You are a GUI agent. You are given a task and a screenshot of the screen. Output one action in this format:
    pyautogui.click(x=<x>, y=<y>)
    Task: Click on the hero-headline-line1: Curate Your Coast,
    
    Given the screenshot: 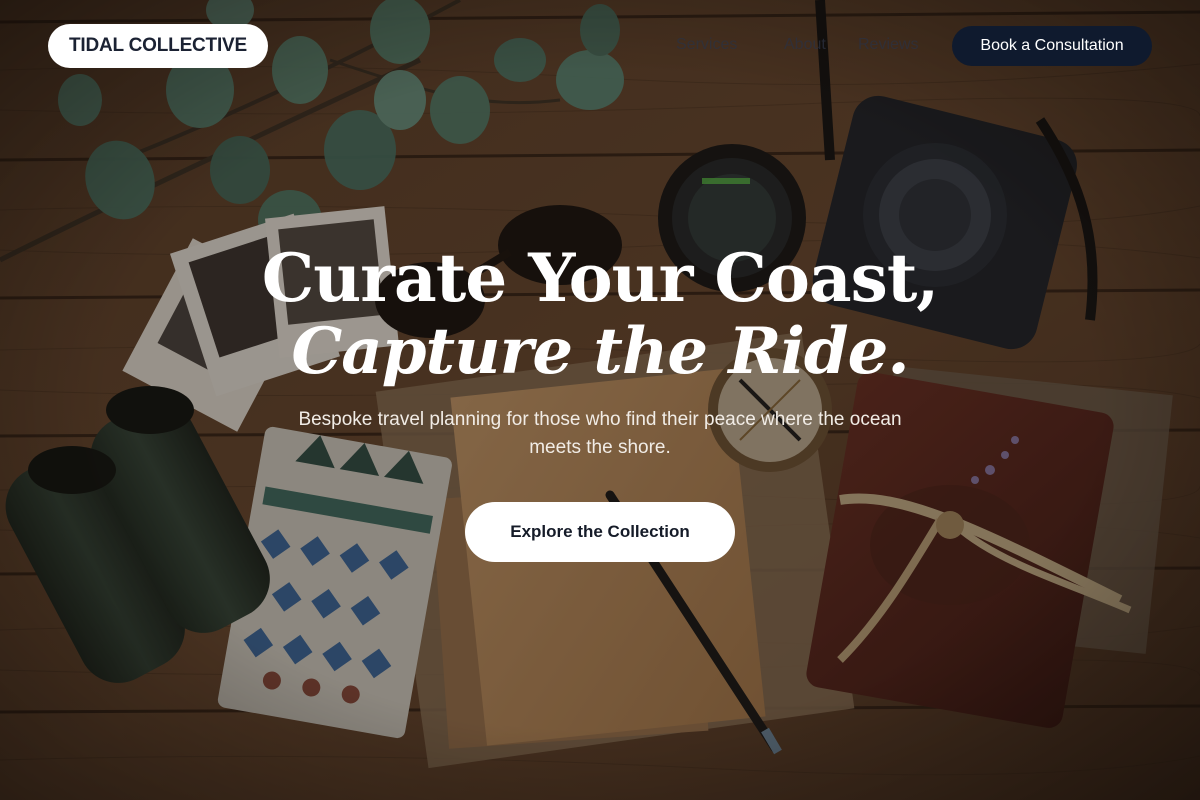 What is the action you would take?
    pyautogui.click(x=600, y=278)
    